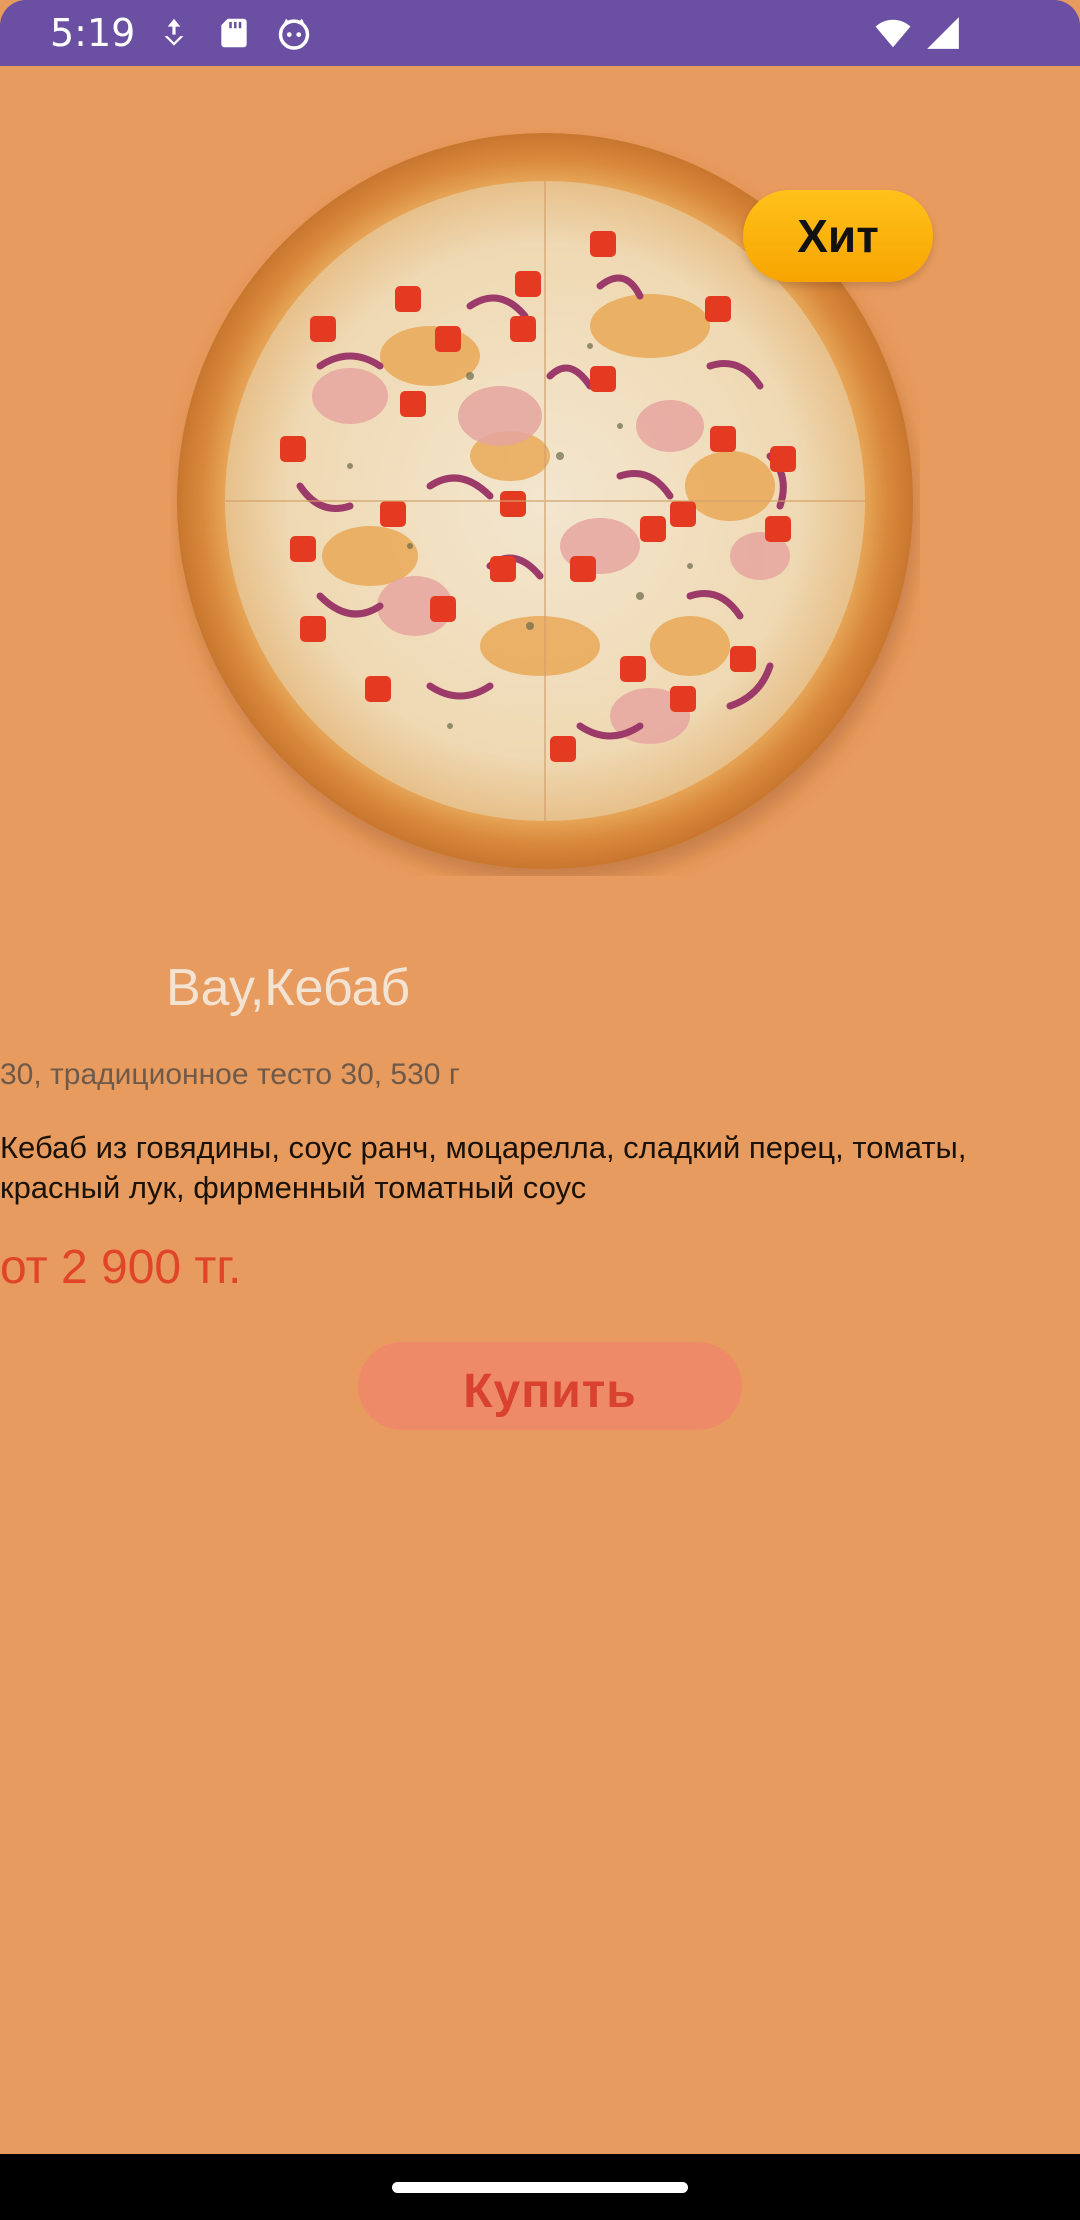  I want to click on buy-button-label: Купить, so click(550, 1391).